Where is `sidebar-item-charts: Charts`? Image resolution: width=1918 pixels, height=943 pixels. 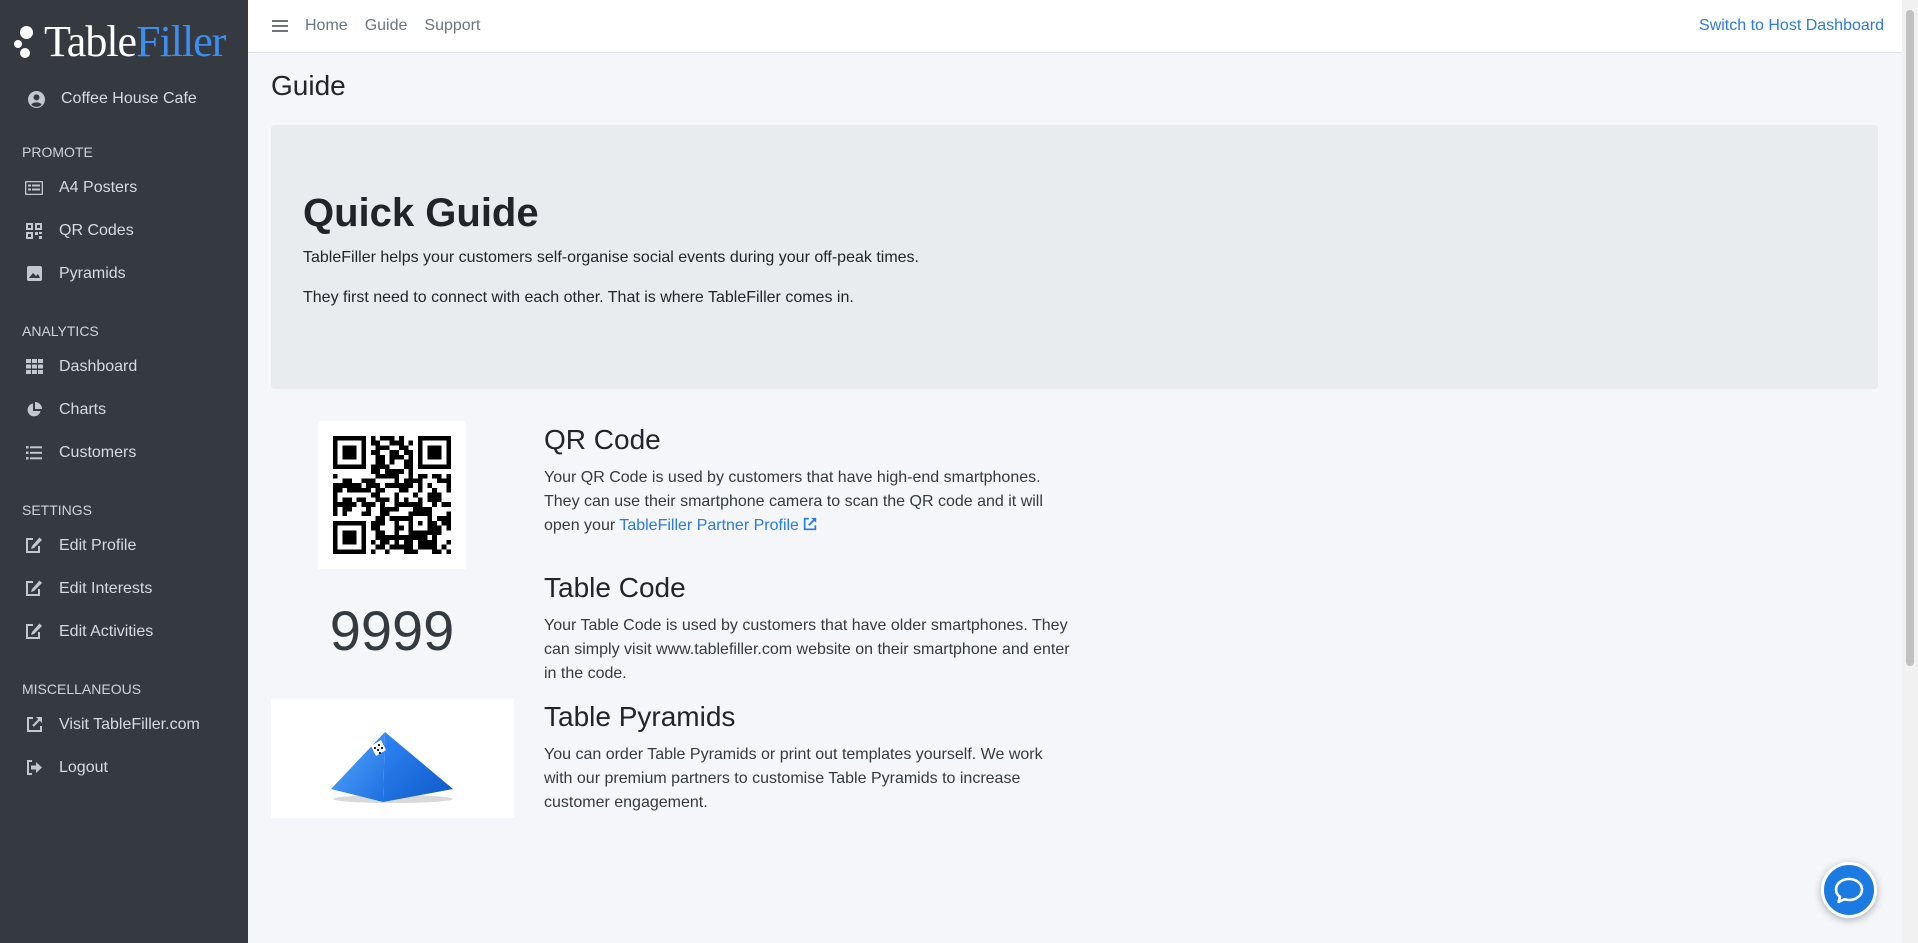
sidebar-item-charts: Charts is located at coordinates (124, 409).